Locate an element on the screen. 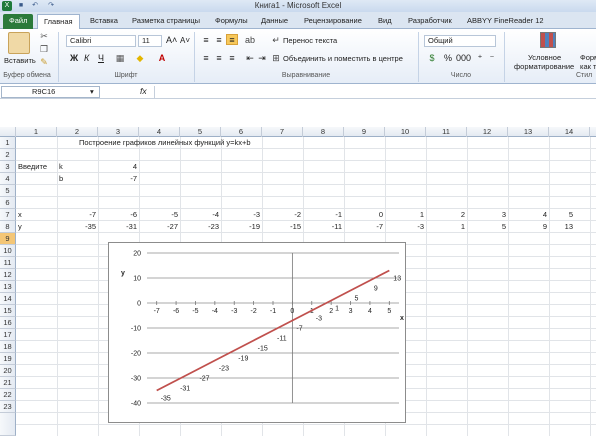 This screenshot has width=596, height=436. row-header: 12 is located at coordinates (8, 275).